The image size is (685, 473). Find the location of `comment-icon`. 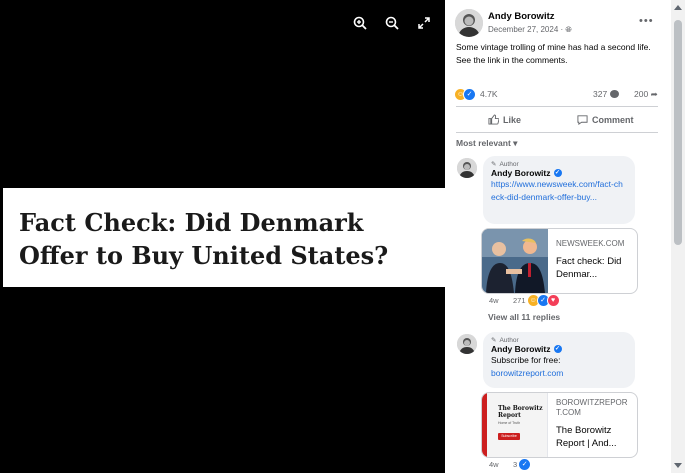

comment-icon is located at coordinates (582, 120).